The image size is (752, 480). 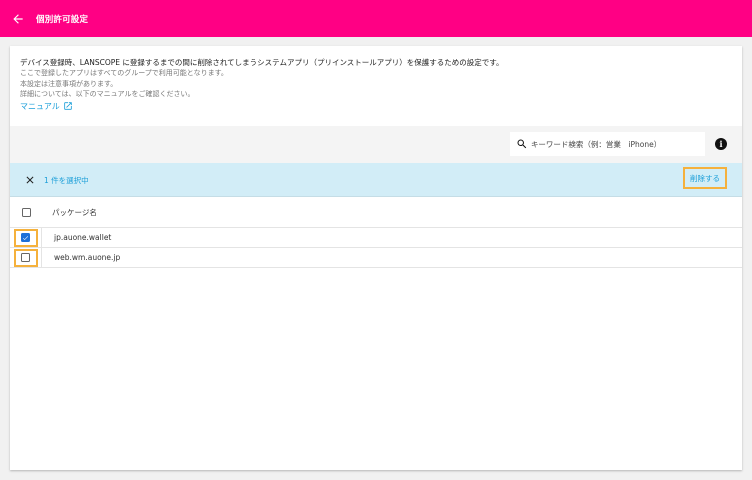 I want to click on external-link-icon, so click(x=68, y=106).